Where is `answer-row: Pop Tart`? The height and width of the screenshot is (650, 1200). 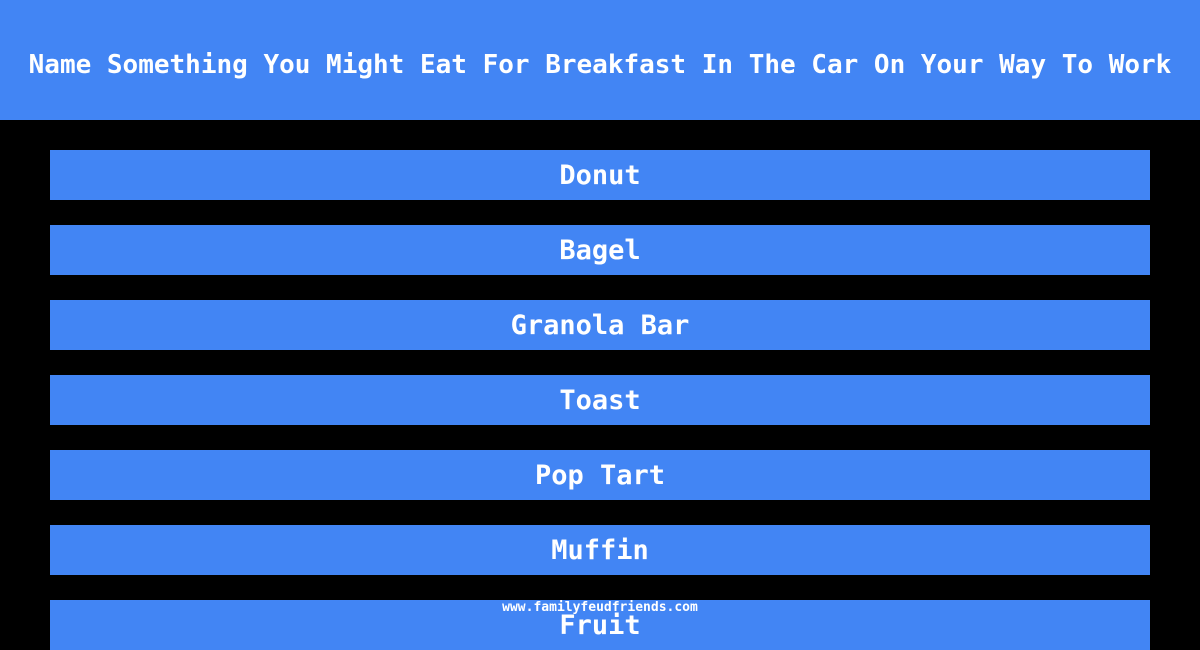 answer-row: Pop Tart is located at coordinates (600, 475).